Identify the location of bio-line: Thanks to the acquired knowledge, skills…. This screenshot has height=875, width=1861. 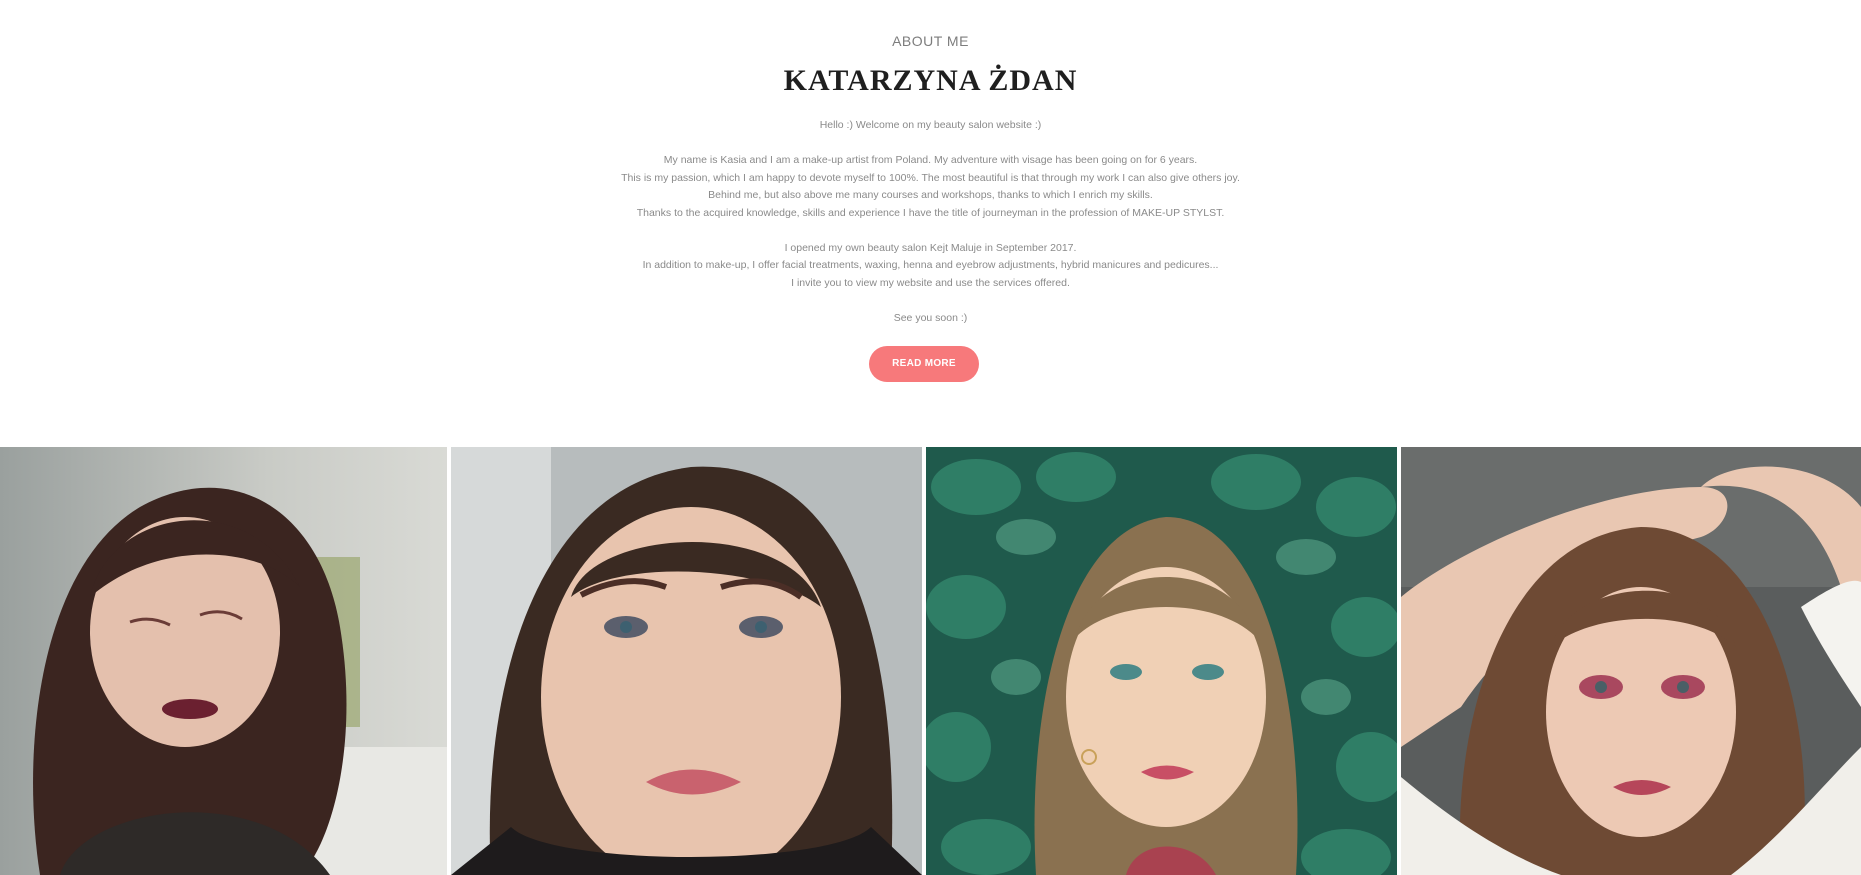
(930, 212).